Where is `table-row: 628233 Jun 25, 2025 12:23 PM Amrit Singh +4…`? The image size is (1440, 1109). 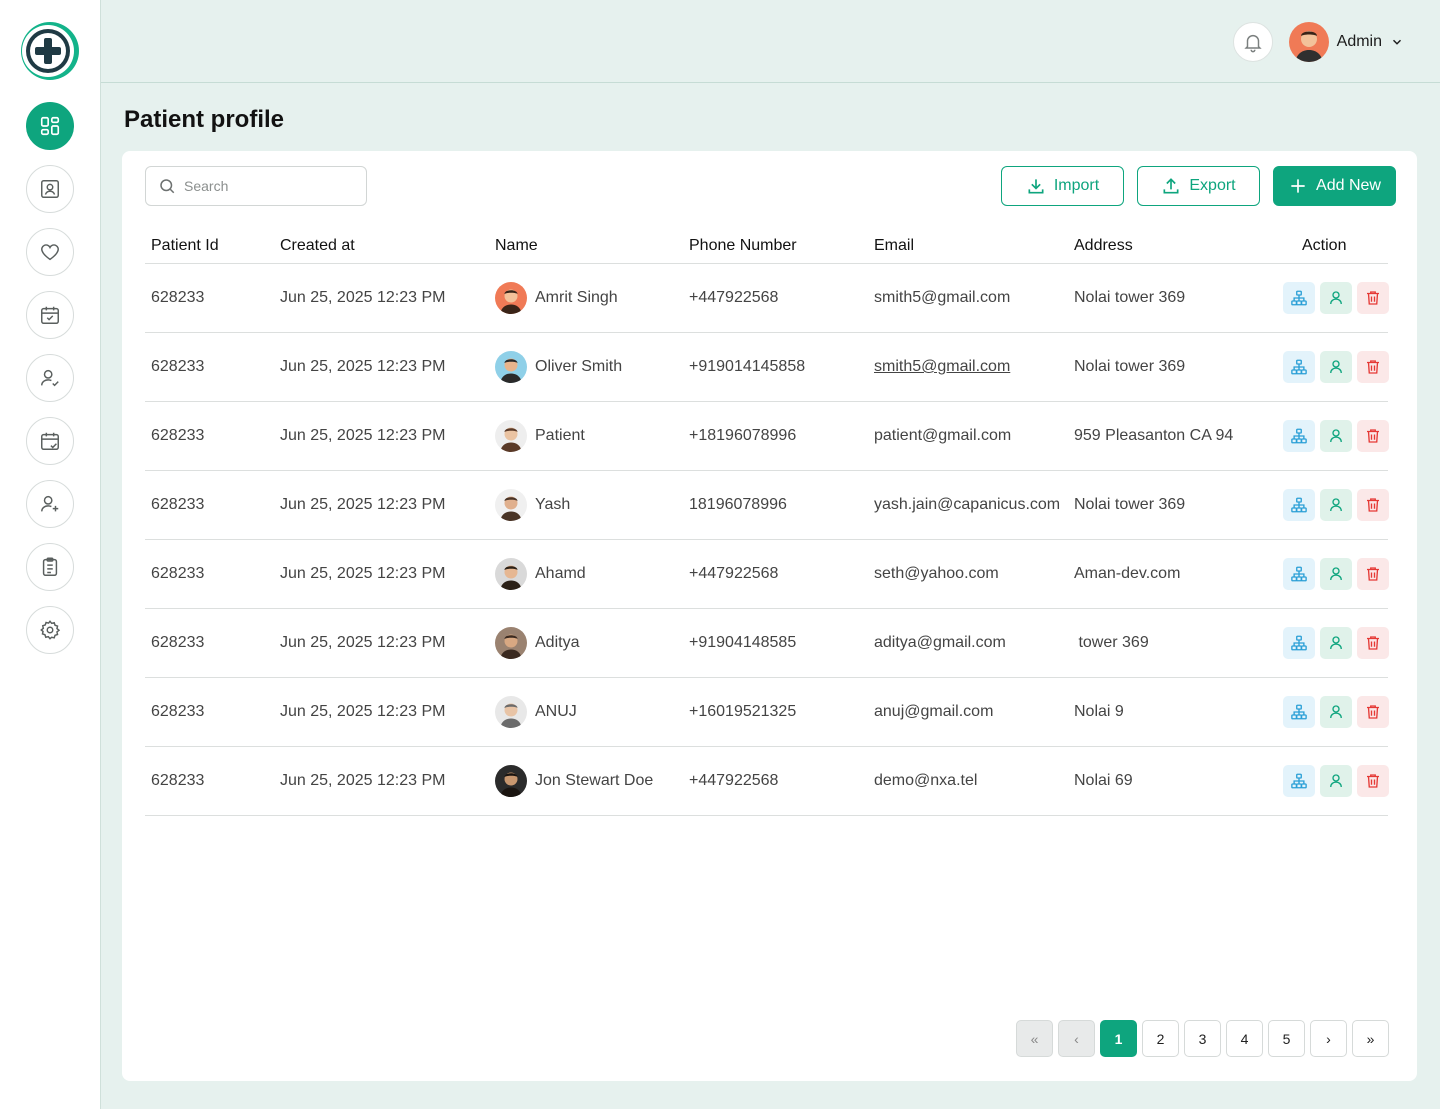 table-row: 628233 Jun 25, 2025 12:23 PM Amrit Singh +4… is located at coordinates (767, 298).